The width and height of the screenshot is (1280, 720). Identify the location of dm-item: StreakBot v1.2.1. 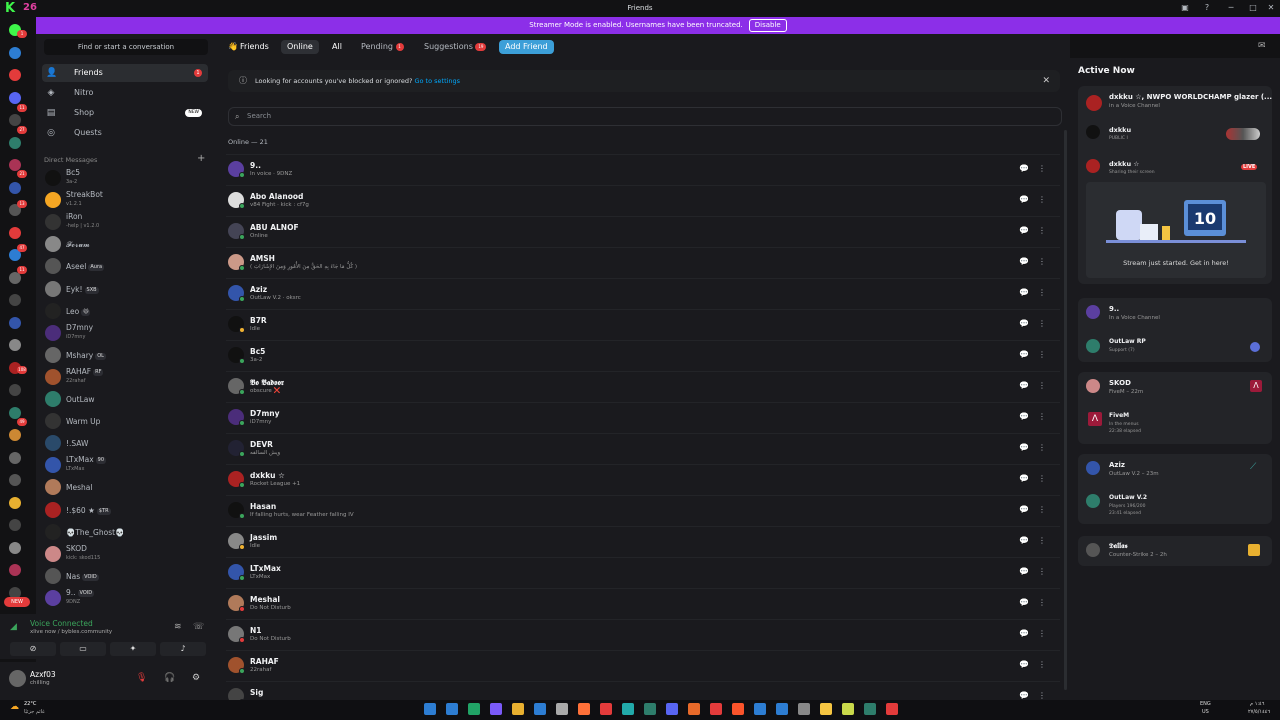
(125, 200).